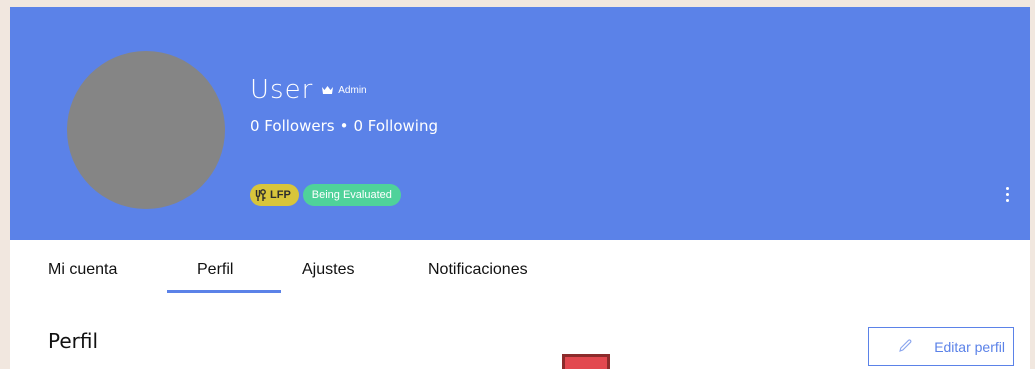  What do you see at coordinates (73, 341) in the screenshot?
I see `section-title: Perfil` at bounding box center [73, 341].